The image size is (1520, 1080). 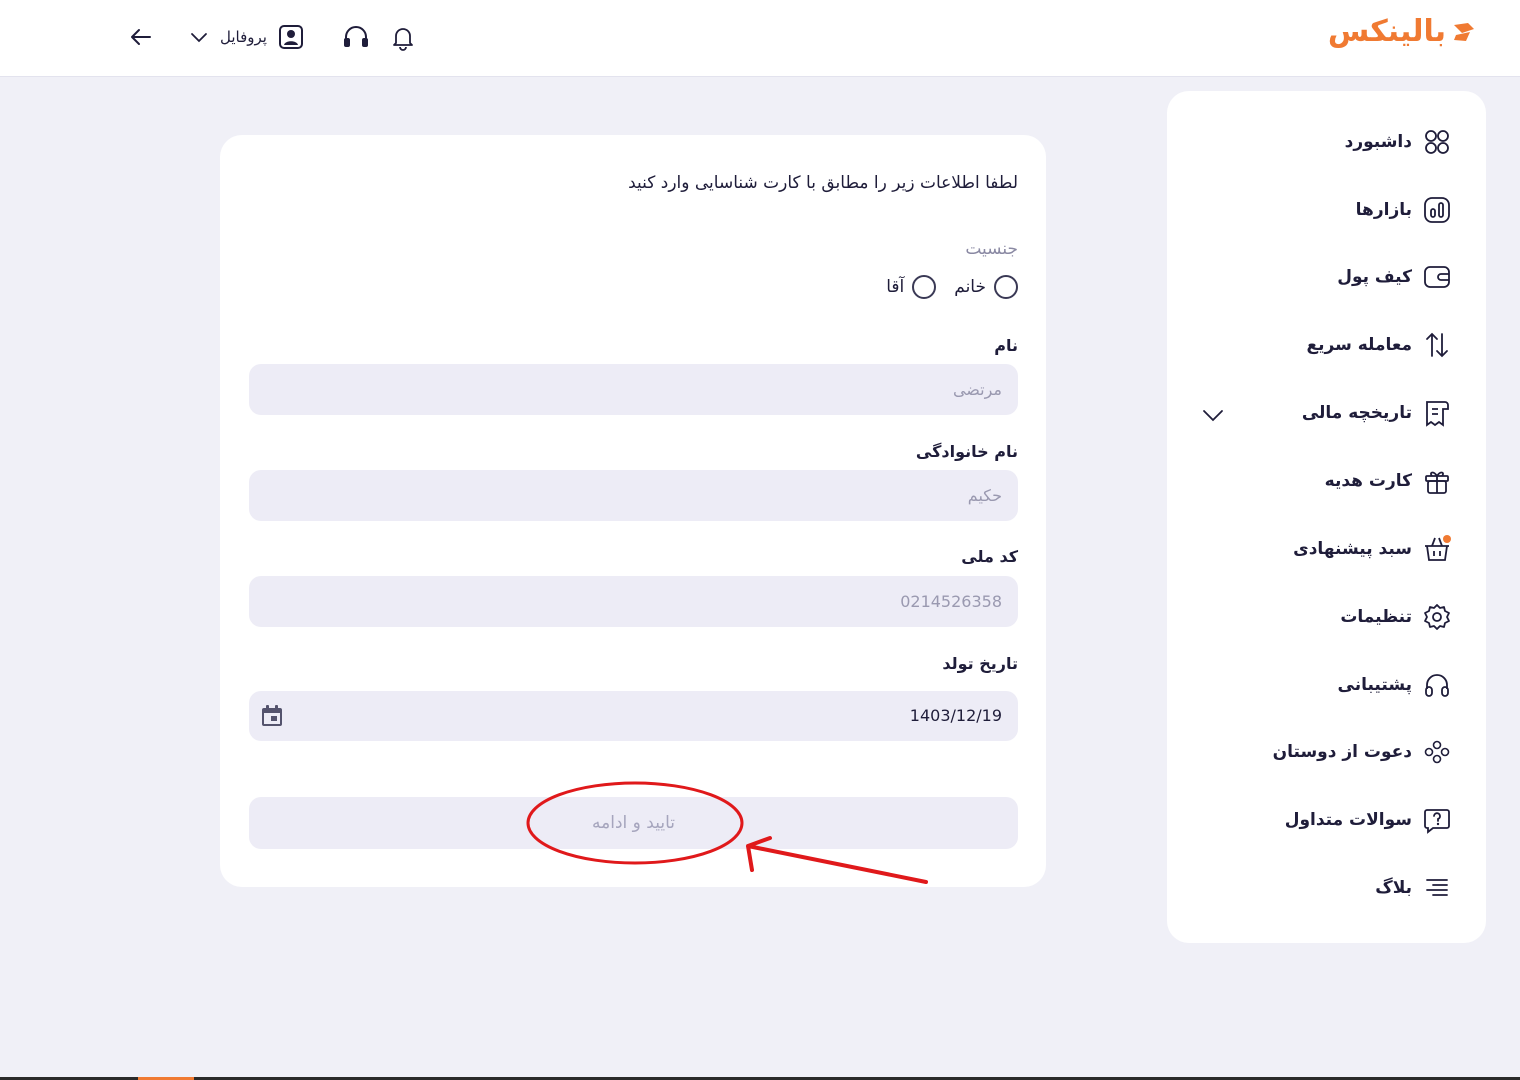 What do you see at coordinates (1309, 888) in the screenshot?
I see `sidebar-item-blog: بلاگ` at bounding box center [1309, 888].